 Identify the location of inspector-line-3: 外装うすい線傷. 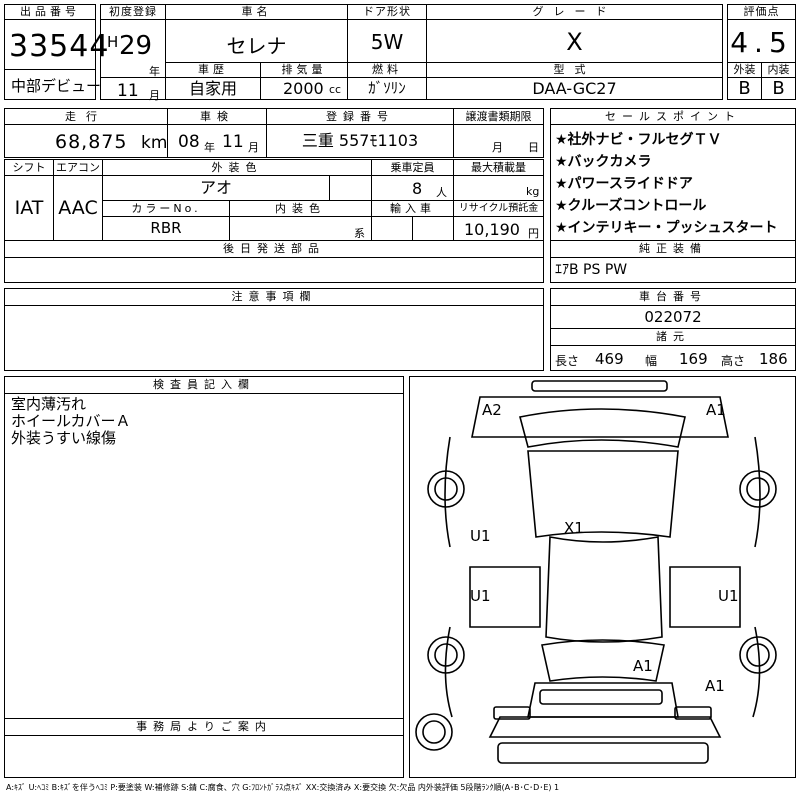
(64, 438).